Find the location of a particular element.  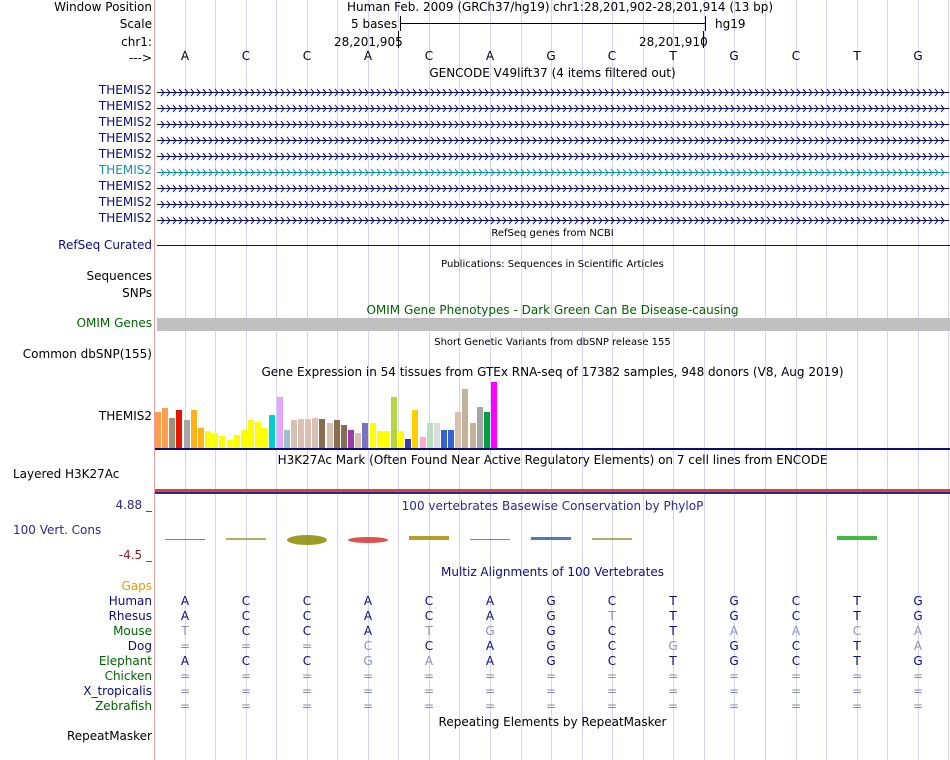

dbsnp-label: Common dbSNP(155) is located at coordinates (87, 354).